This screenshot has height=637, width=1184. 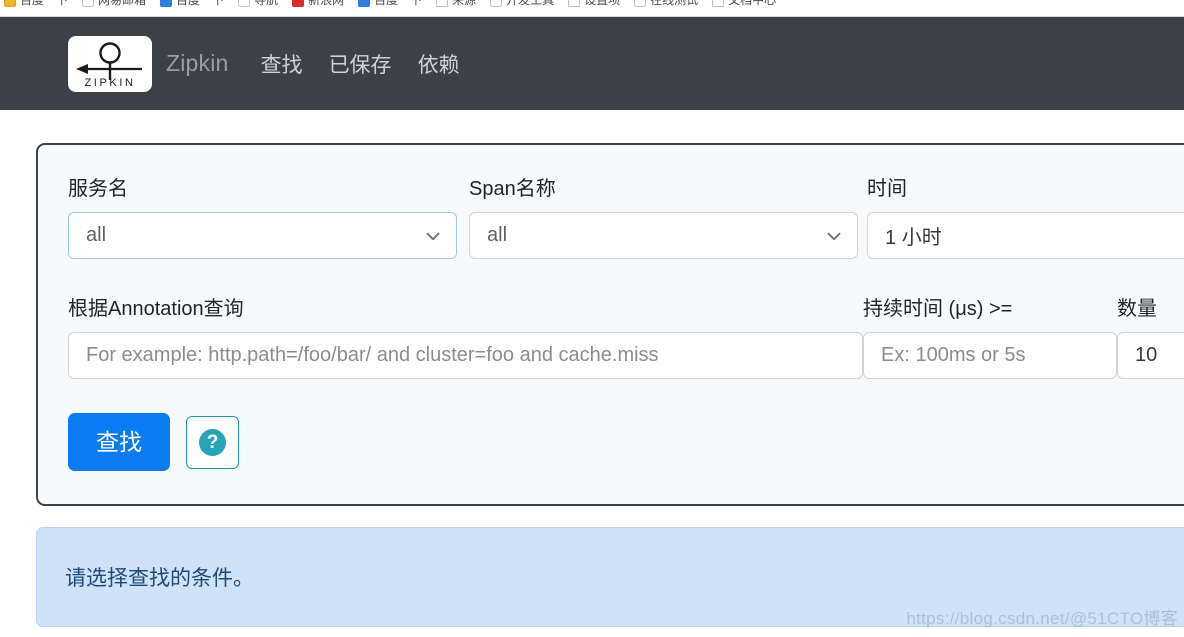 I want to click on bookmark-item: 来源, so click(x=456, y=3).